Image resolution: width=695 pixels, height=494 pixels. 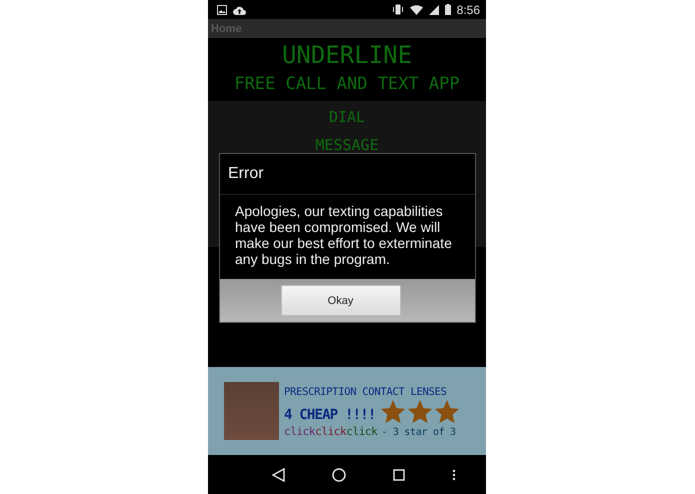 What do you see at coordinates (251, 411) in the screenshot?
I see `photo-placeholder` at bounding box center [251, 411].